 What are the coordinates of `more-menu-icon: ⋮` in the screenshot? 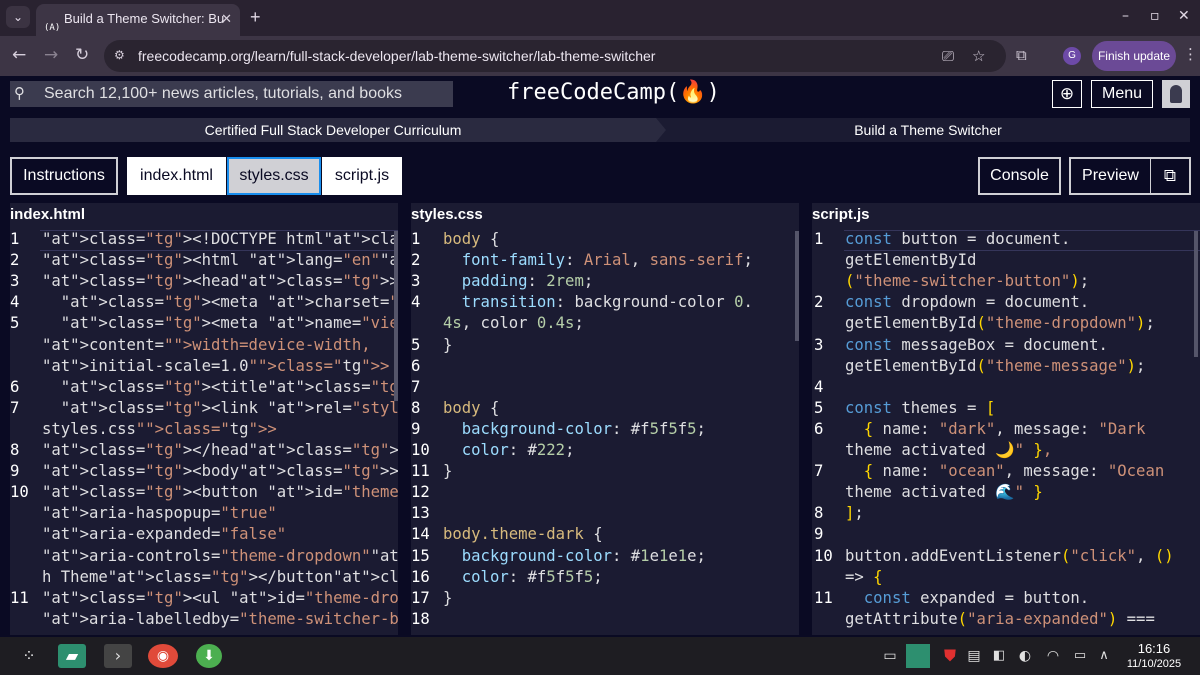 It's located at (1190, 54).